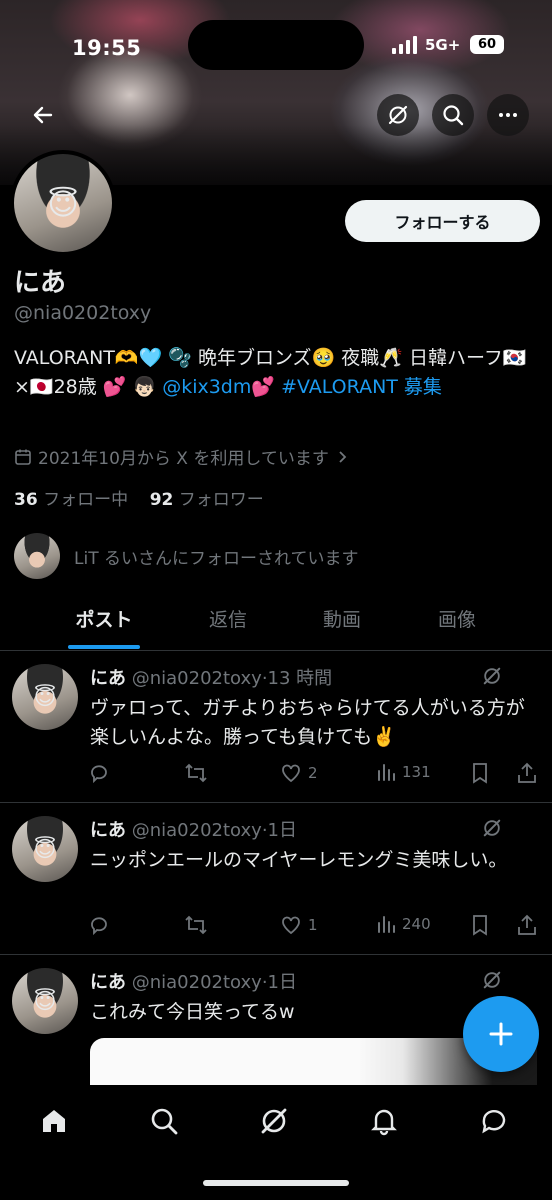  What do you see at coordinates (276, 45) in the screenshot?
I see `dynamic-island` at bounding box center [276, 45].